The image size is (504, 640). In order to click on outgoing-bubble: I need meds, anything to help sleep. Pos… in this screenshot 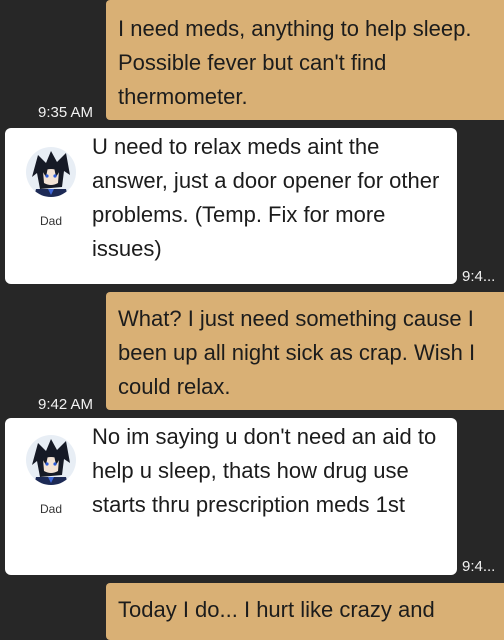, I will do `click(305, 60)`.